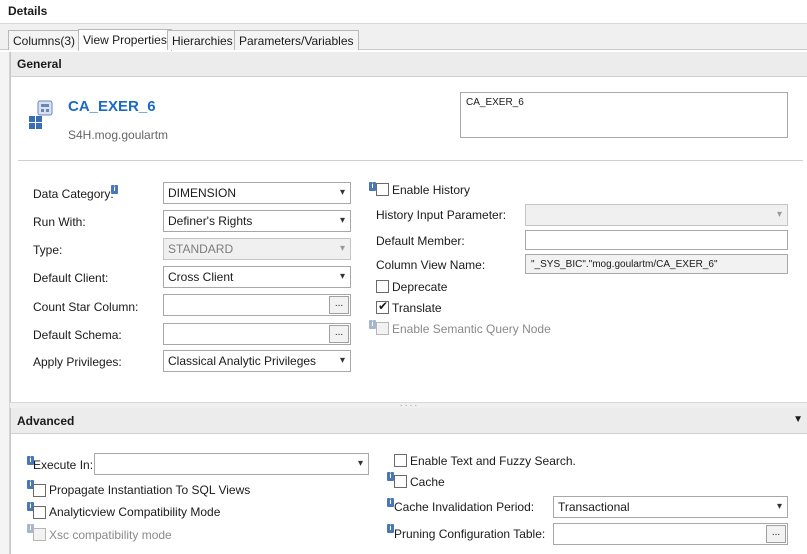 This screenshot has width=807, height=554. What do you see at coordinates (420, 241) in the screenshot?
I see `default-member-label: Default Member:` at bounding box center [420, 241].